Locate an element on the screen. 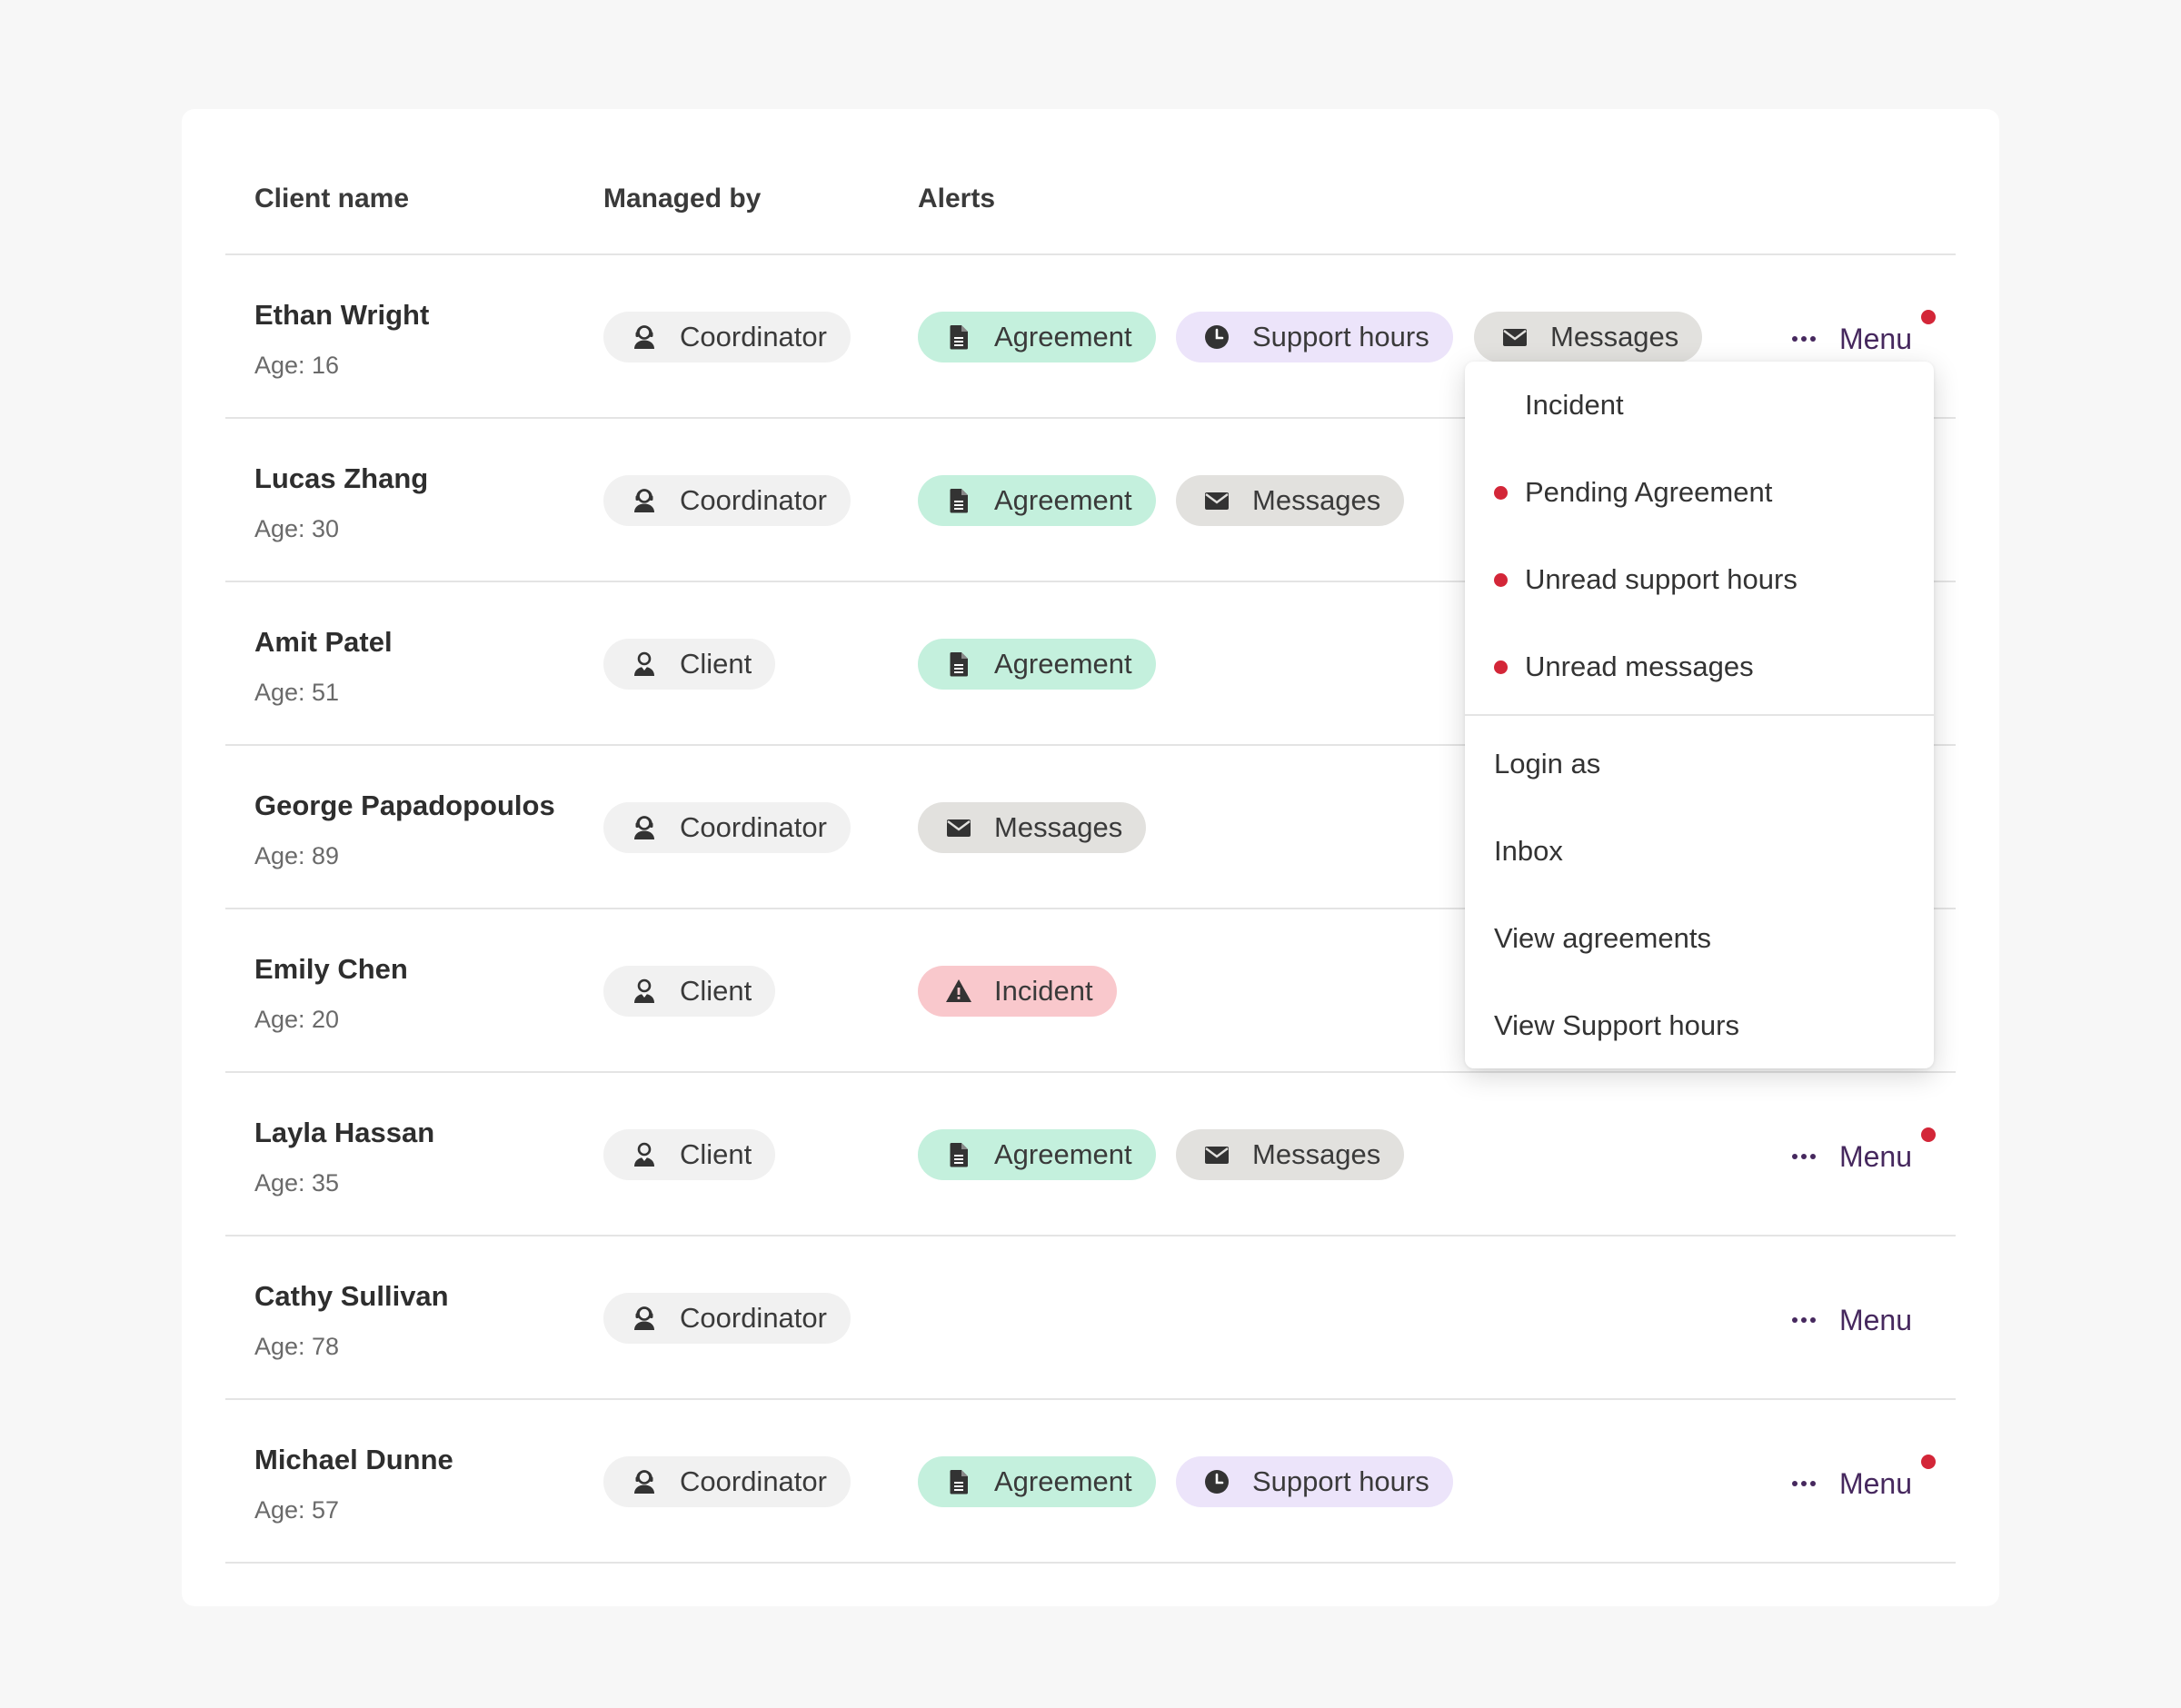 This screenshot has height=1708, width=2181. dropdown-action-item: Login as is located at coordinates (1699, 764).